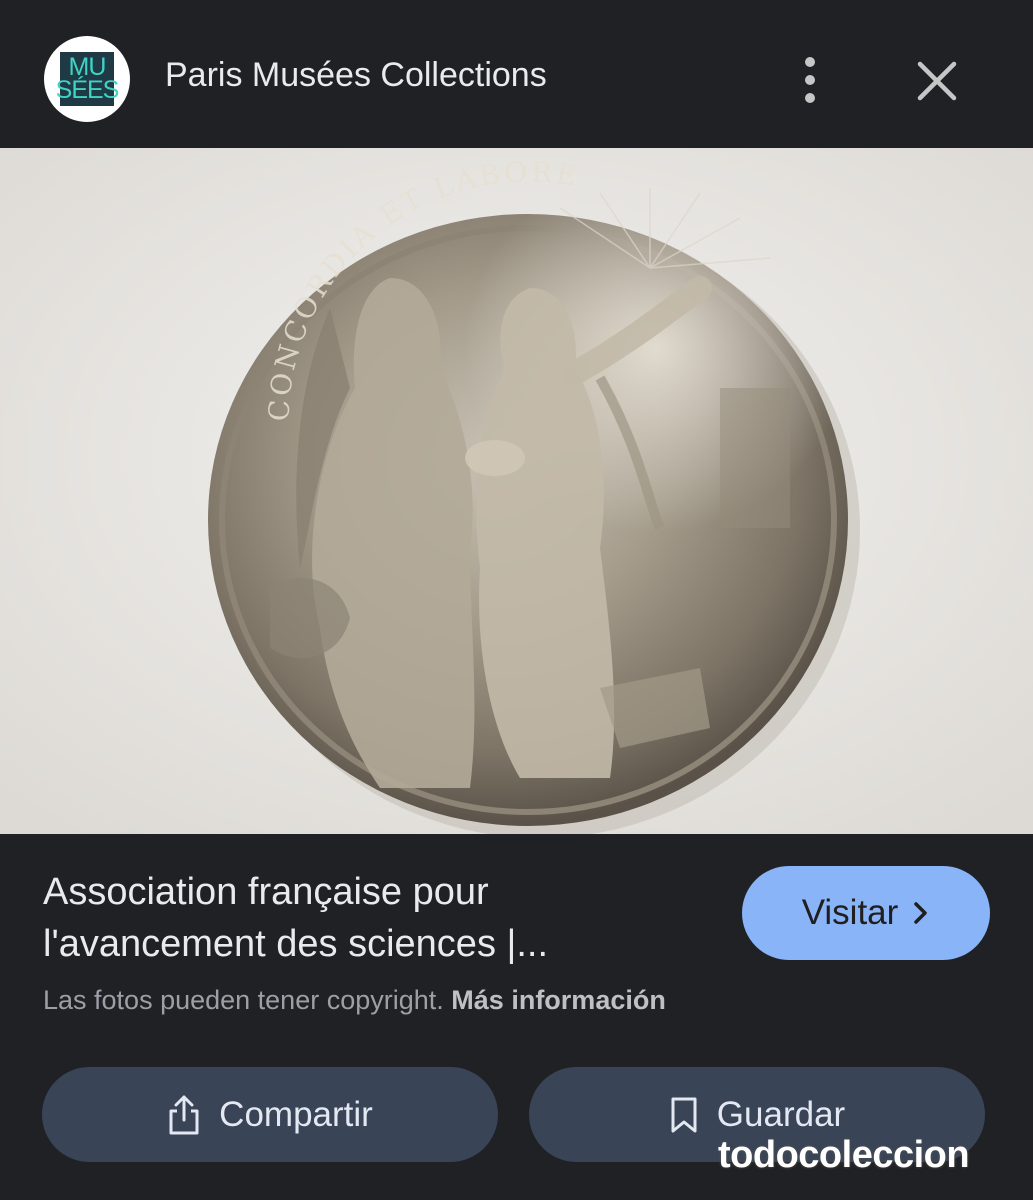 This screenshot has height=1200, width=1033. I want to click on share-button: Compartir, so click(270, 1114).